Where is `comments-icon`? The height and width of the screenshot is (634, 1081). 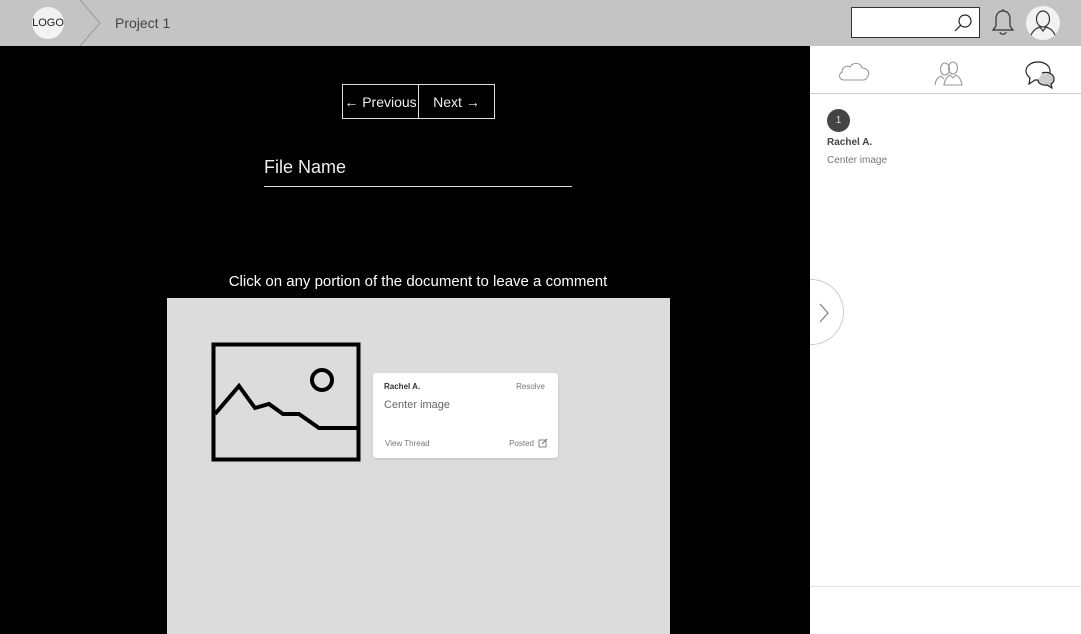
comments-icon is located at coordinates (1040, 74).